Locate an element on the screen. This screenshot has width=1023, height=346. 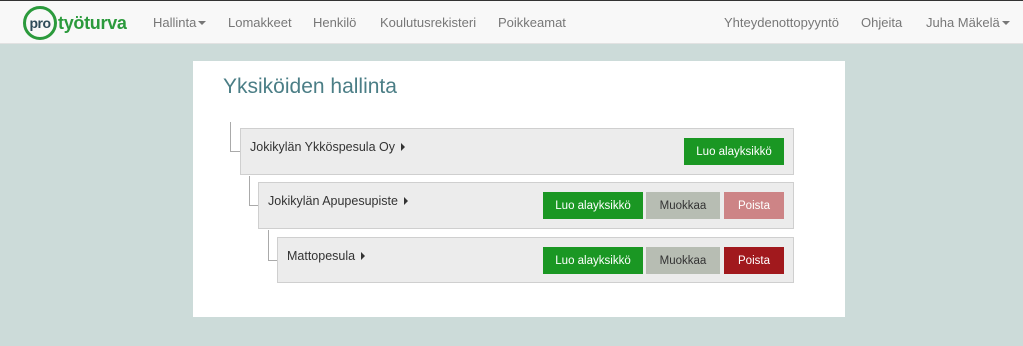
nav-label: Henkilö is located at coordinates (335, 22).